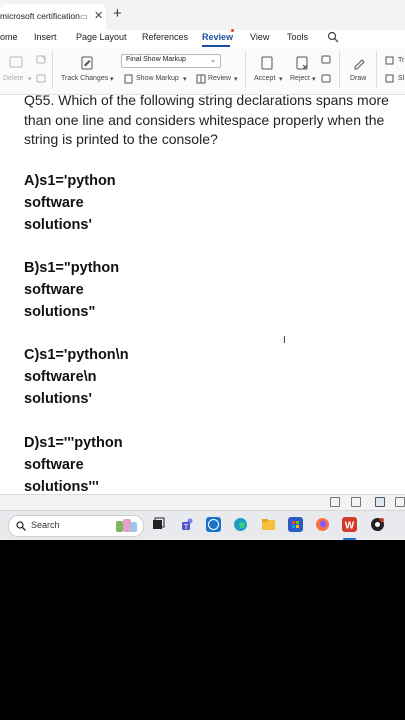 The image size is (405, 720). Describe the element at coordinates (380, 502) in the screenshot. I see `print-layout-icon` at that location.